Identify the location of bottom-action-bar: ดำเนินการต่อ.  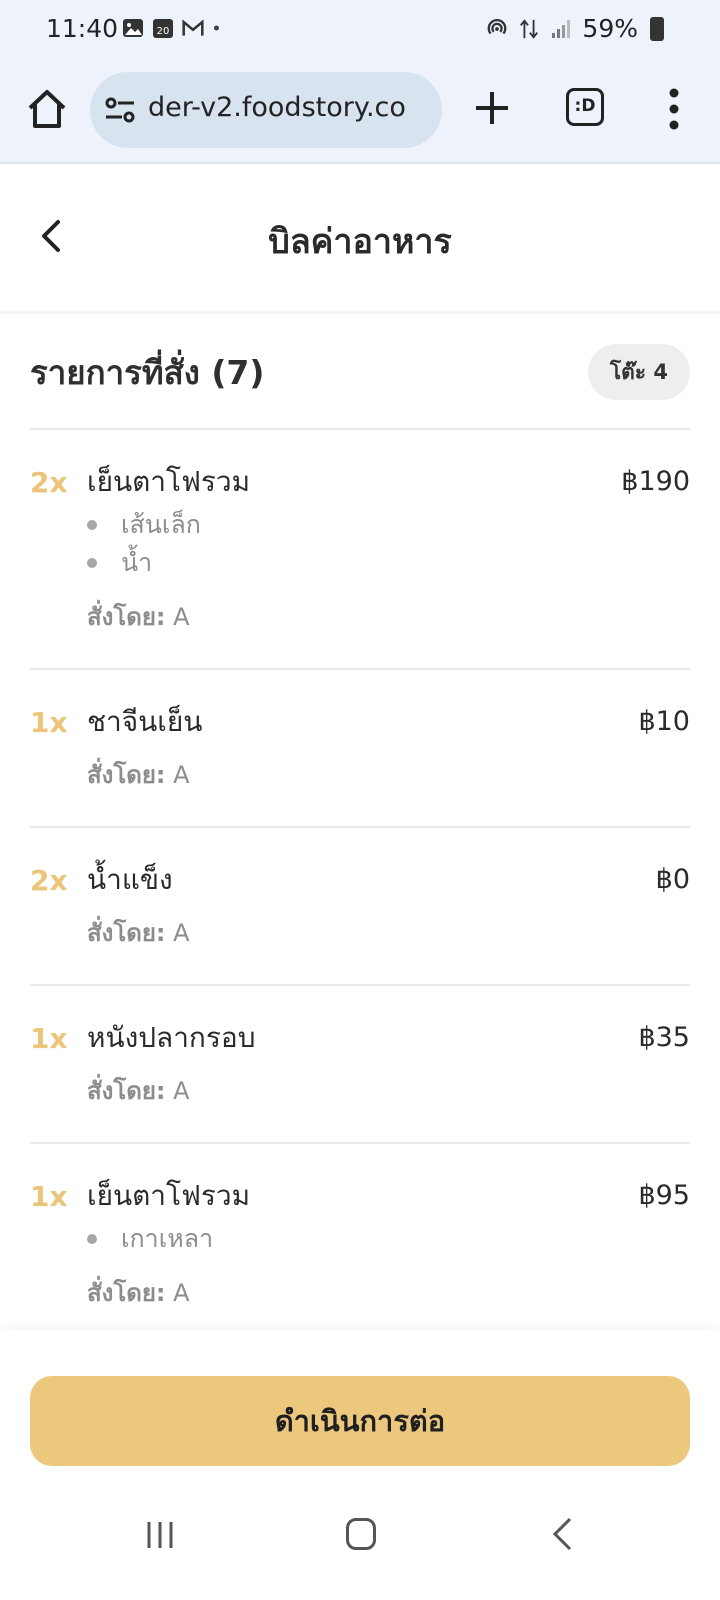
(360, 1403).